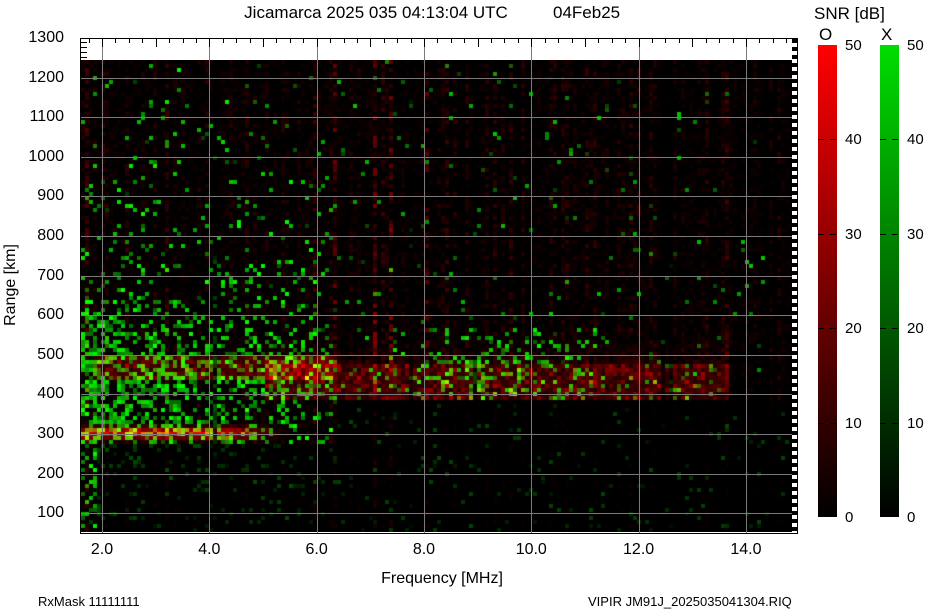 This screenshot has width=932, height=614. I want to click on y-tick-label: 1300, so click(46, 37).